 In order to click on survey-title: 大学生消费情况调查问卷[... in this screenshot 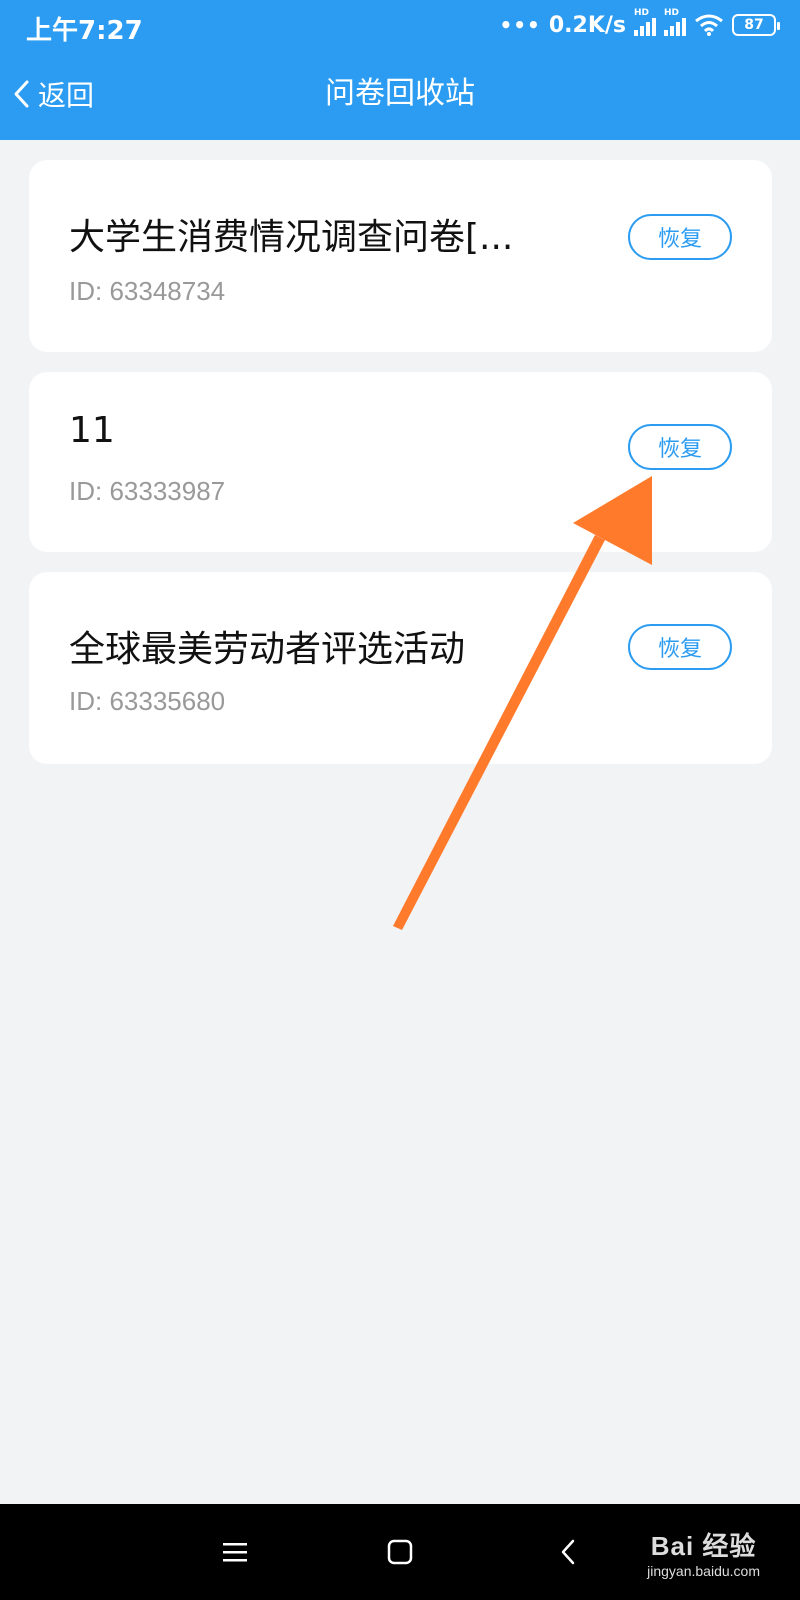, I will do `click(291, 237)`.